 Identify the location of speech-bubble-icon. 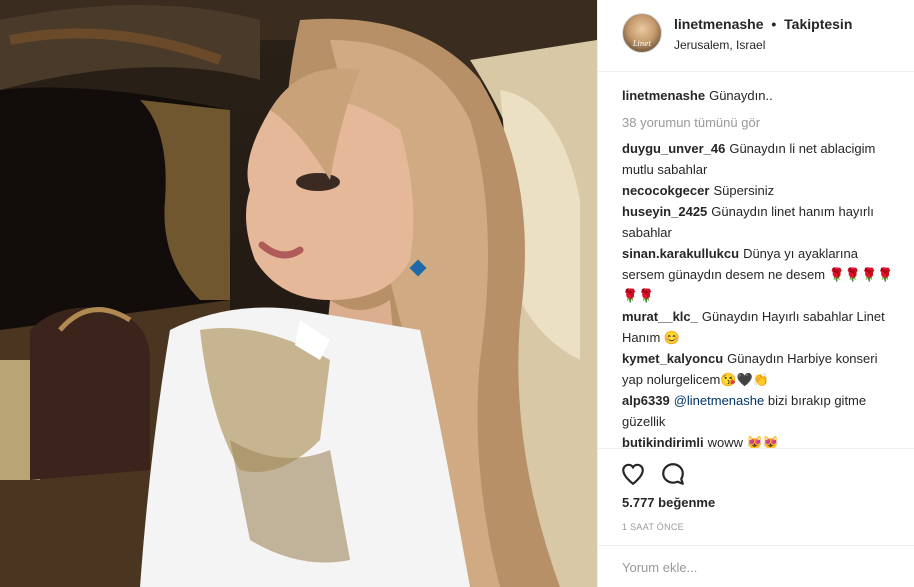
(673, 474).